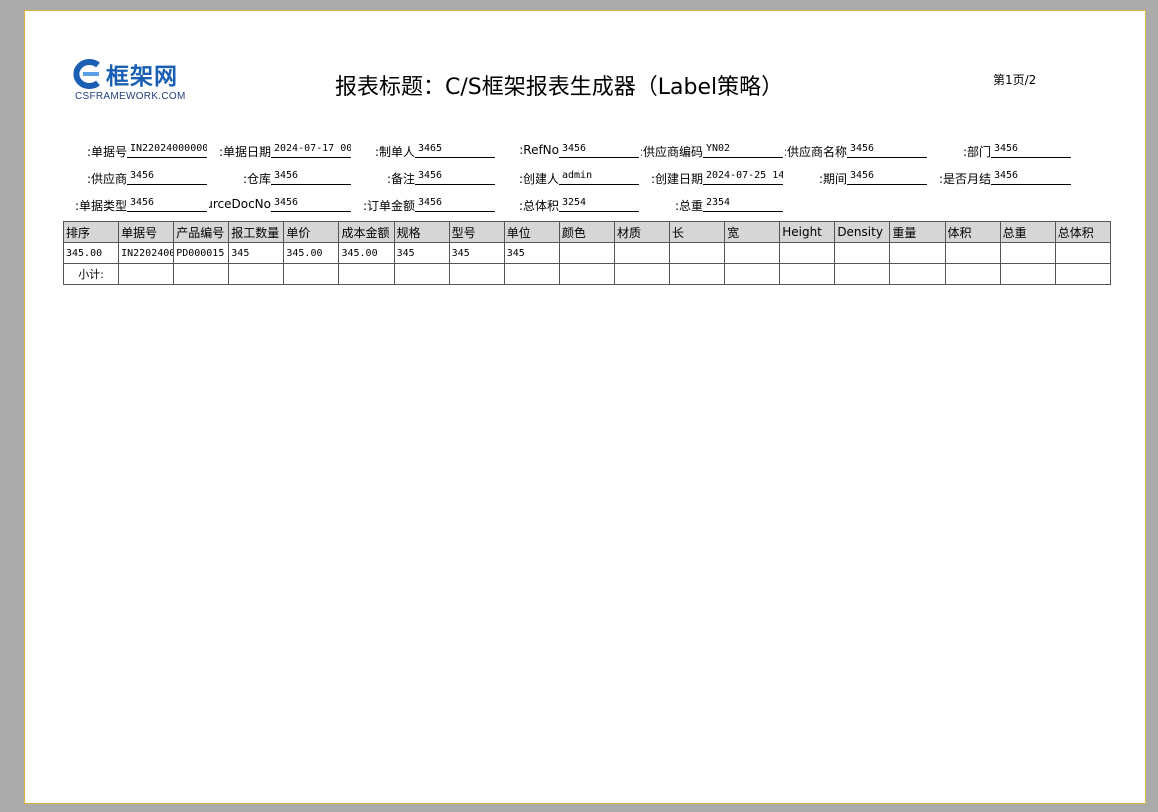  What do you see at coordinates (311, 232) in the screenshot?
I see `column-header: 单价` at bounding box center [311, 232].